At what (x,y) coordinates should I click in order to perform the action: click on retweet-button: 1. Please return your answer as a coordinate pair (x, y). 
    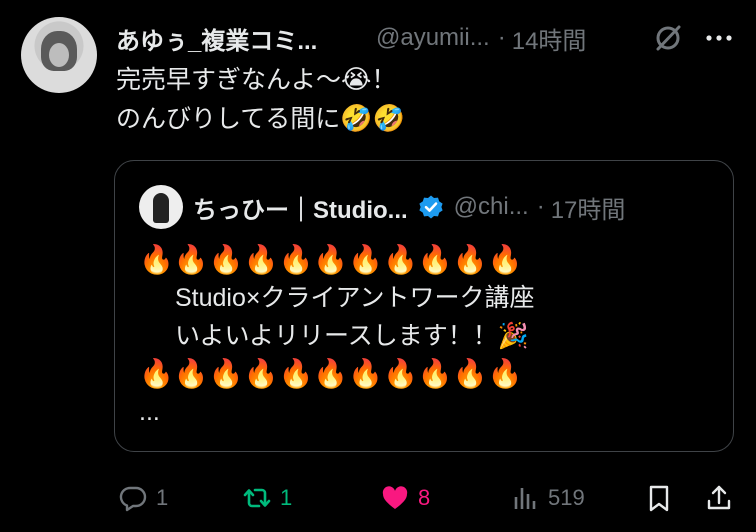
    Looking at the image, I should click on (267, 498).